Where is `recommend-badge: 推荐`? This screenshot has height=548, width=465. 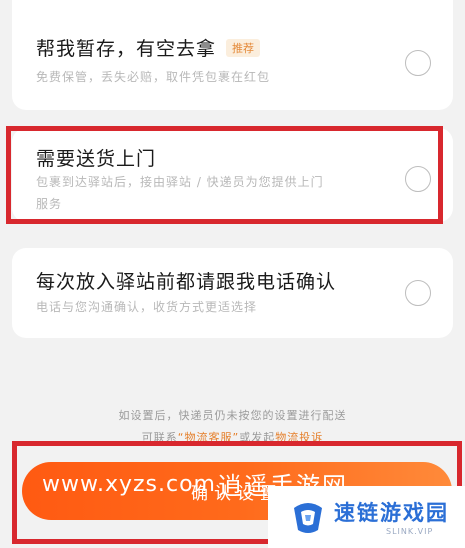
recommend-badge: 推荐 is located at coordinates (243, 48).